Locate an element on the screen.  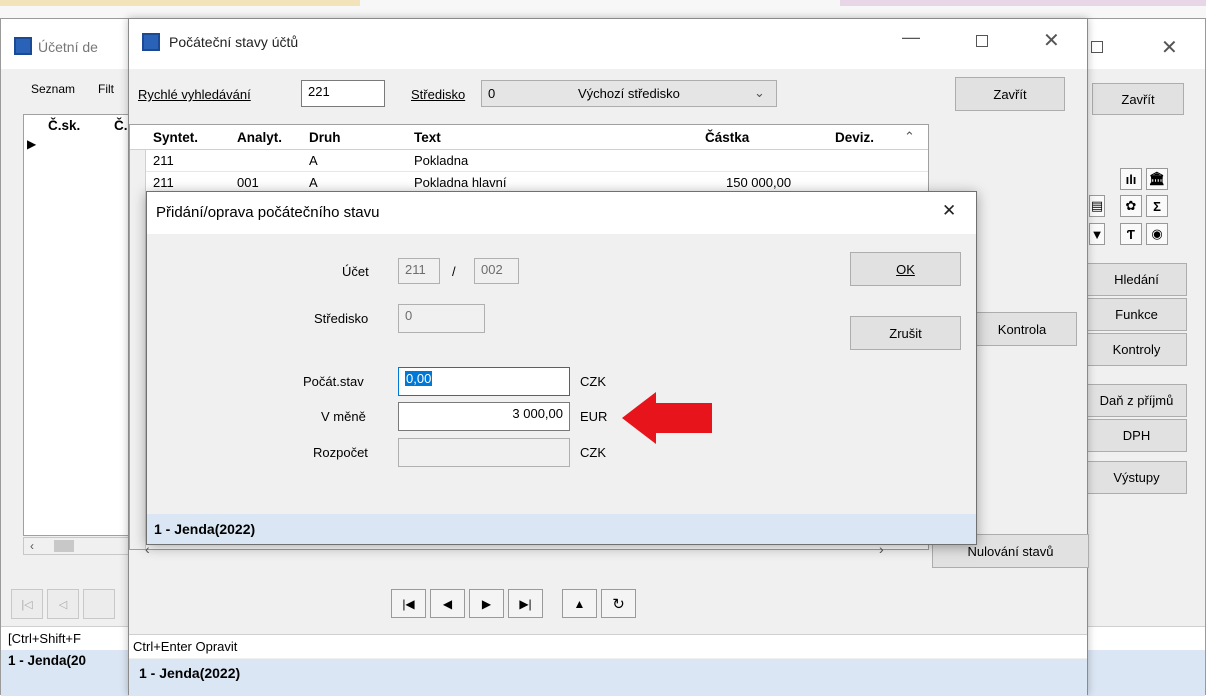
filter-clear-icon: Ƭ is located at coordinates (1131, 234).